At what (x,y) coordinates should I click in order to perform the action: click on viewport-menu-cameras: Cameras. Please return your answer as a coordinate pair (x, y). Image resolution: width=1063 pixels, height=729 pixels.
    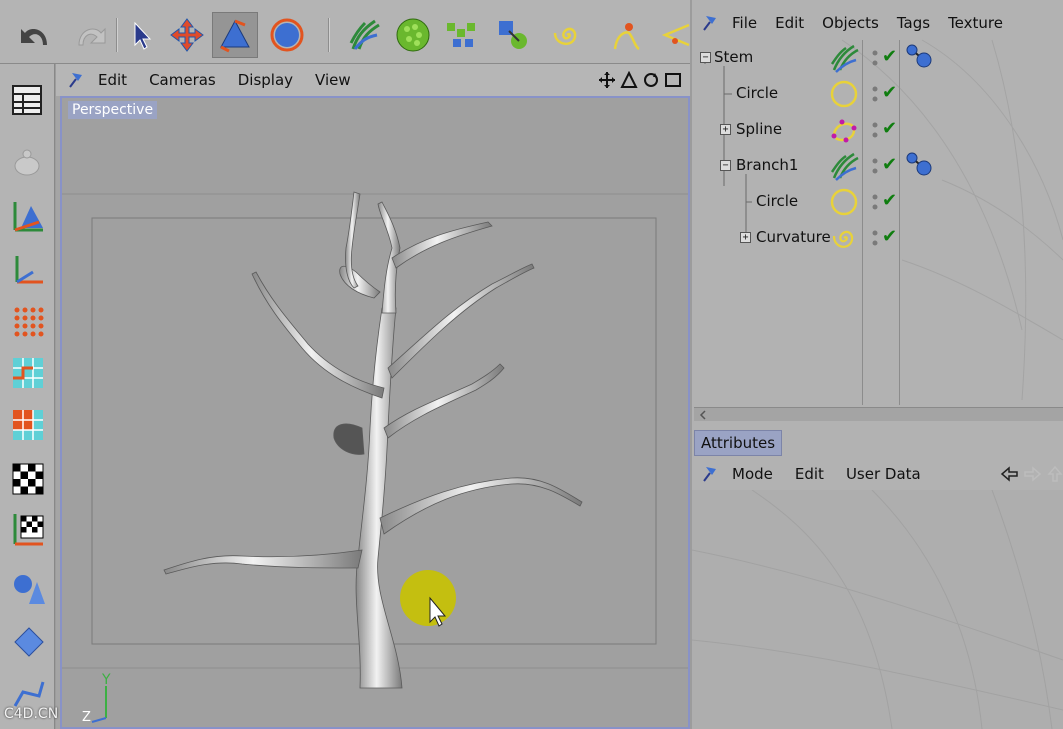
    Looking at the image, I should click on (182, 80).